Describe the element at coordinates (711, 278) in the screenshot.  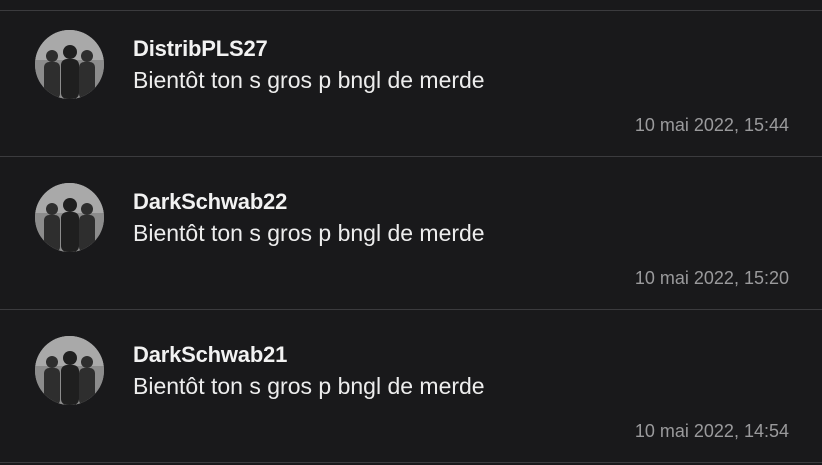
I see `comment-timestamp: 10 mai 2022, 15:20` at that location.